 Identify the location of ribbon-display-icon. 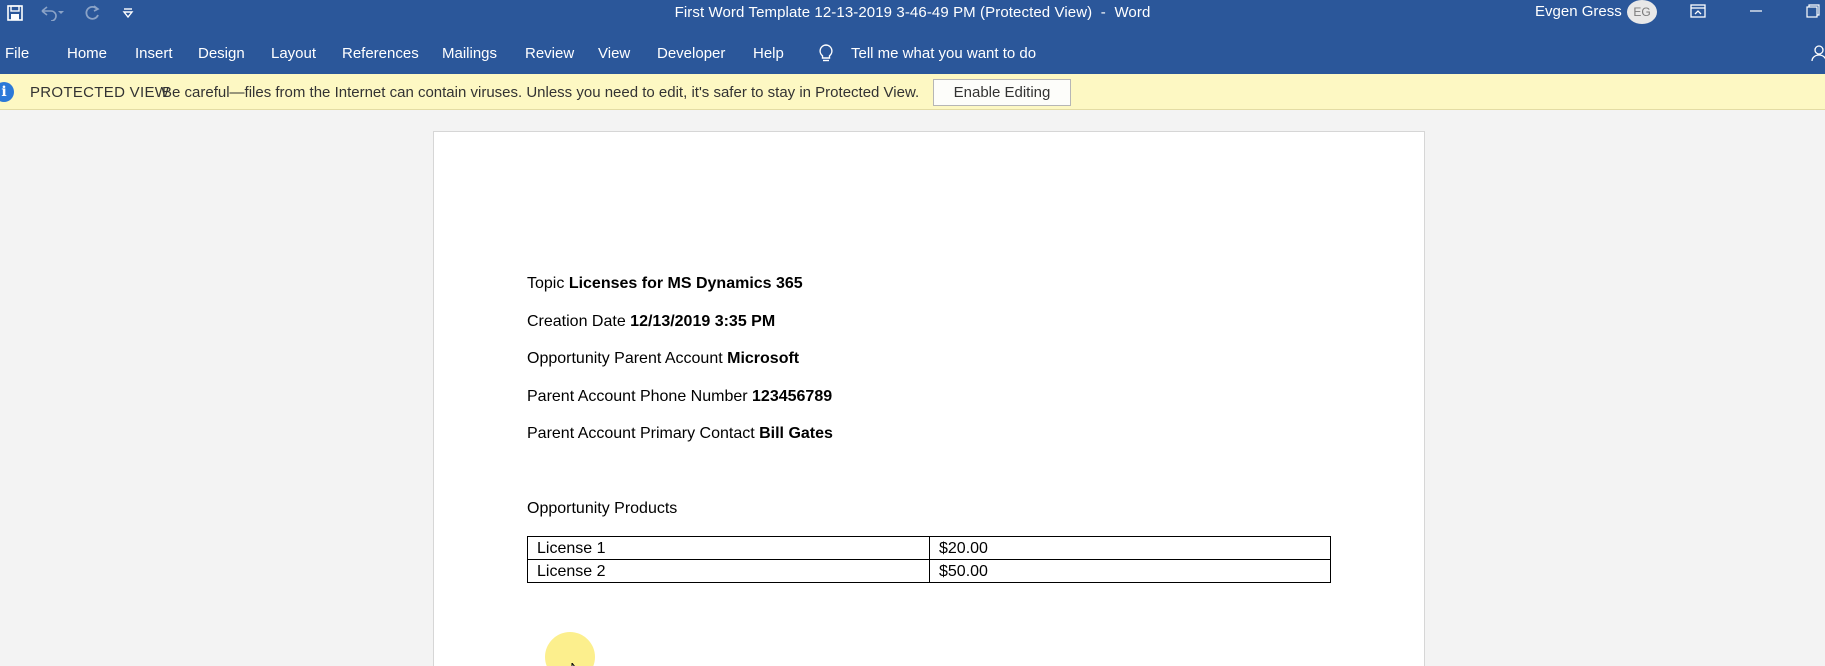
(1698, 13).